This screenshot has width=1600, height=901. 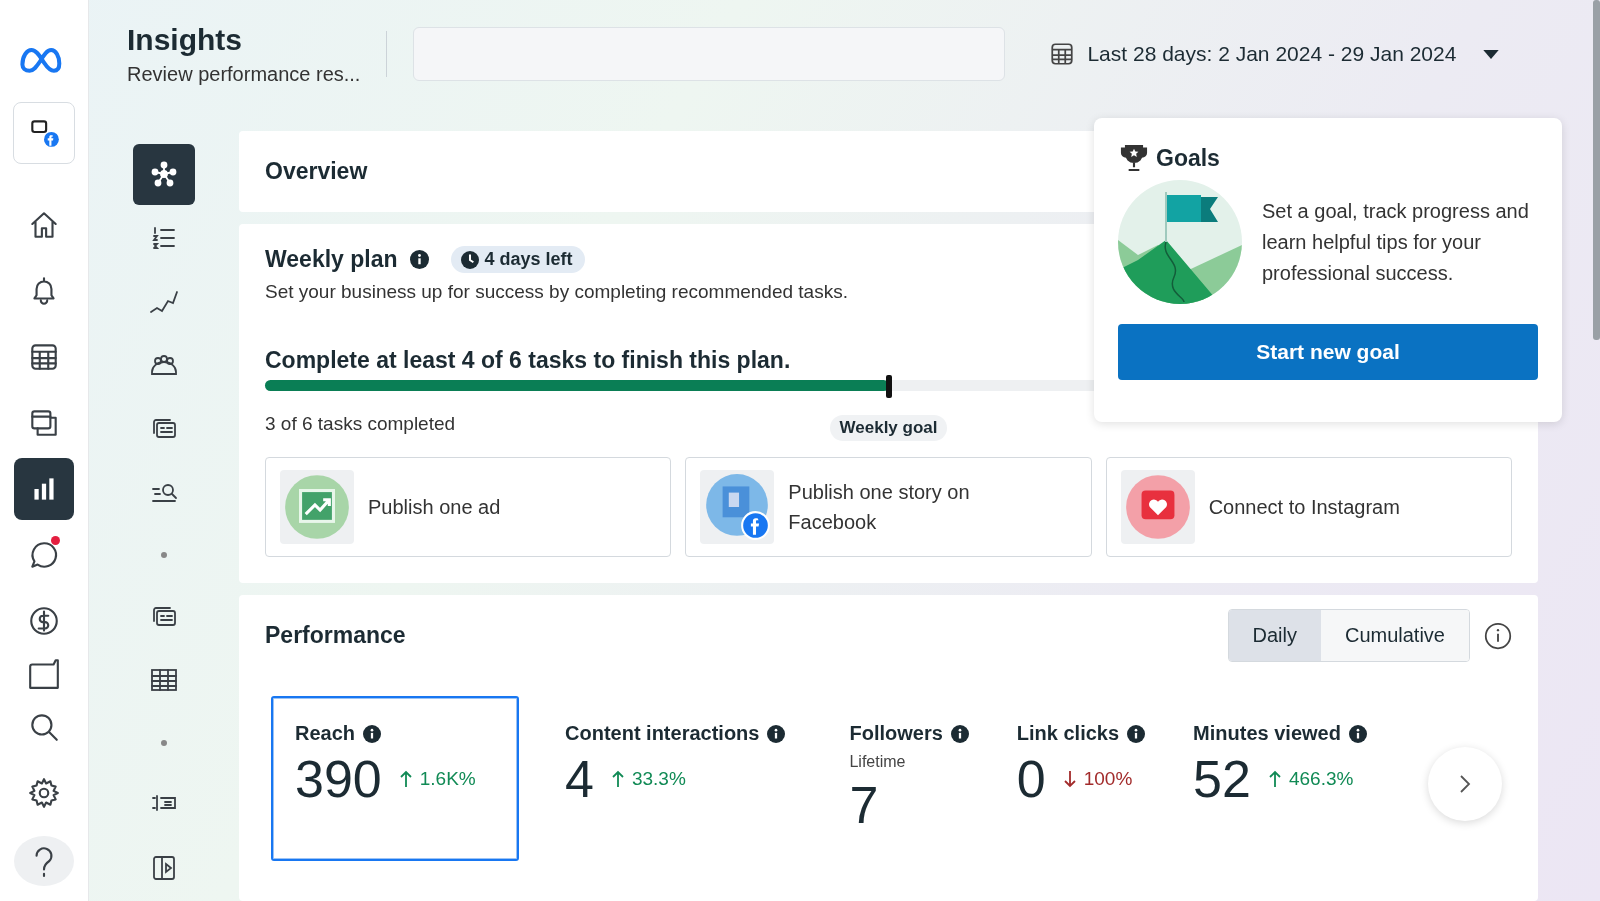 I want to click on weekly-plan-title: Weekly plan, so click(x=331, y=259).